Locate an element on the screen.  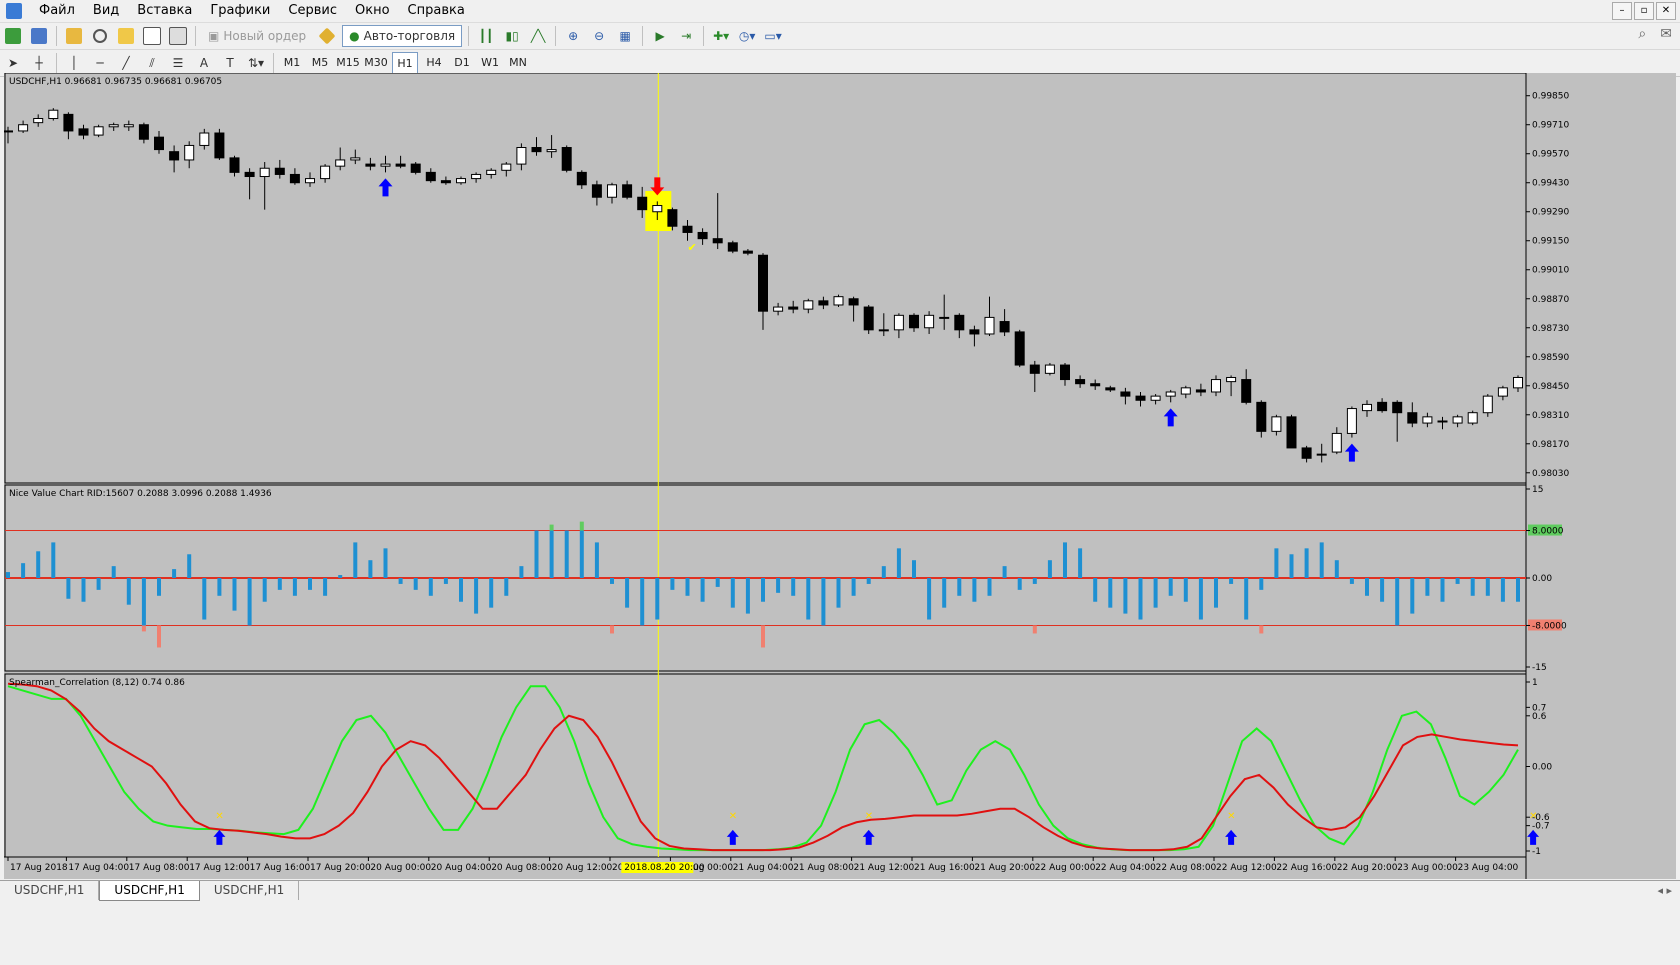
time-tick-label: 21 Aug 08:00 is located at coordinates (823, 868).